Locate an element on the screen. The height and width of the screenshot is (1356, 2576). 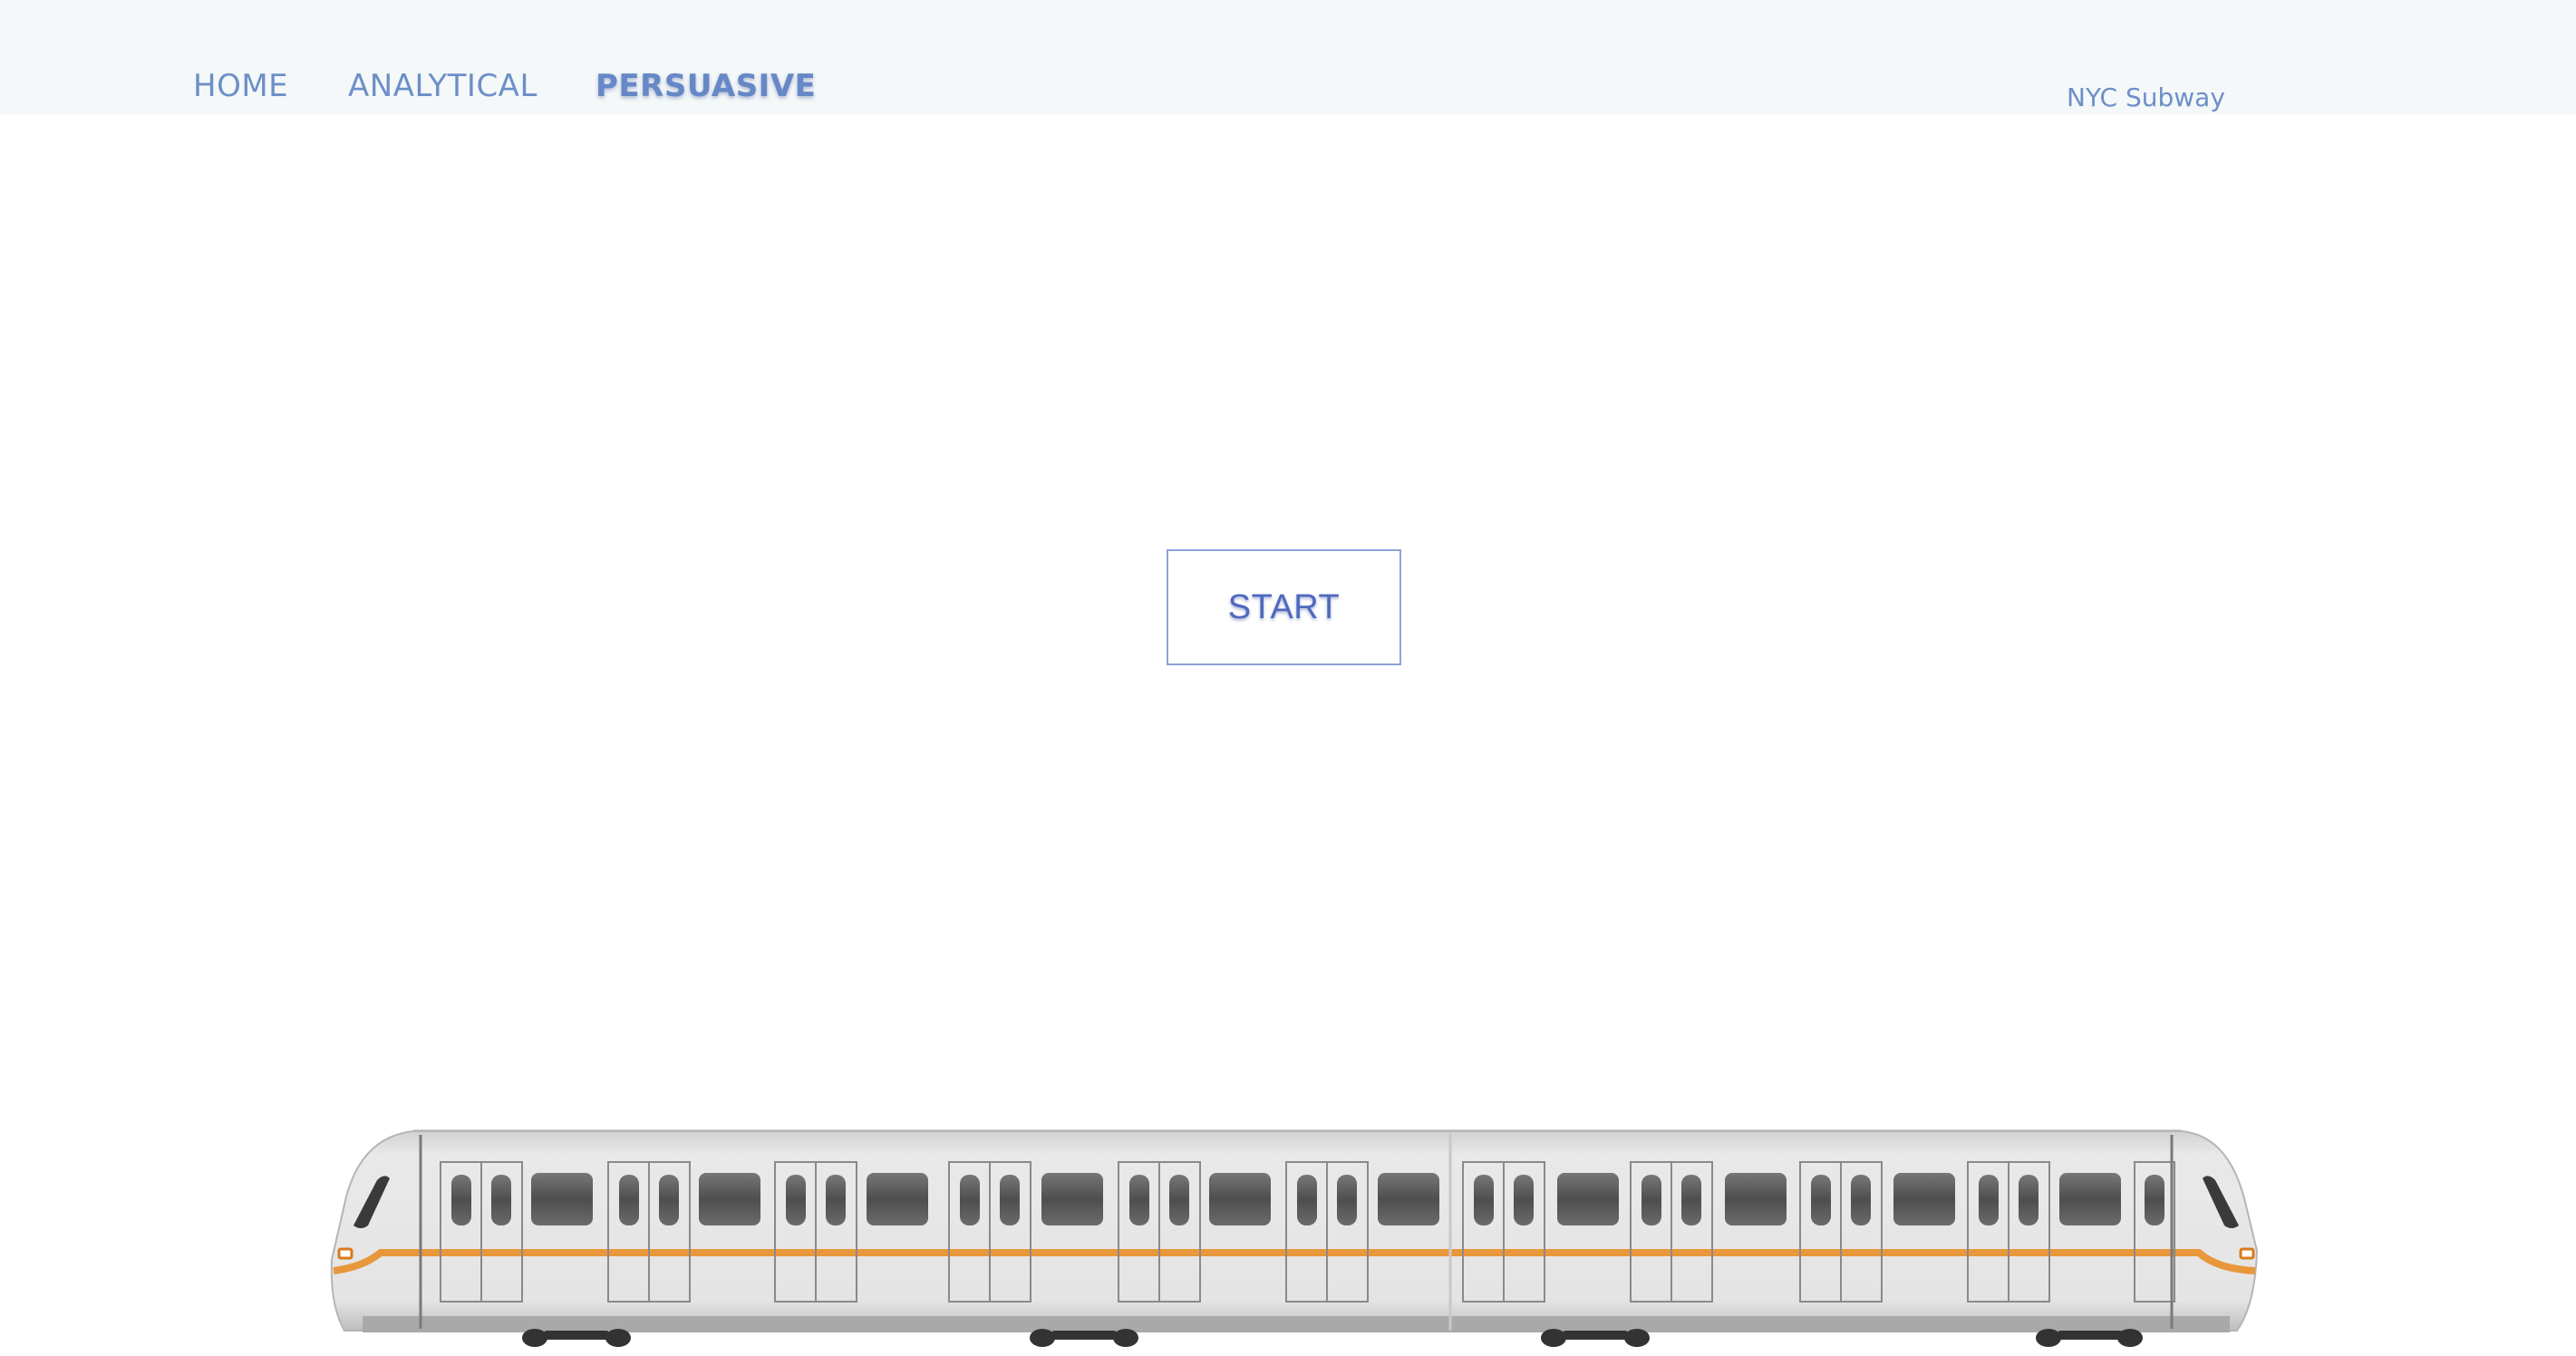
start-button: START is located at coordinates (1284, 607).